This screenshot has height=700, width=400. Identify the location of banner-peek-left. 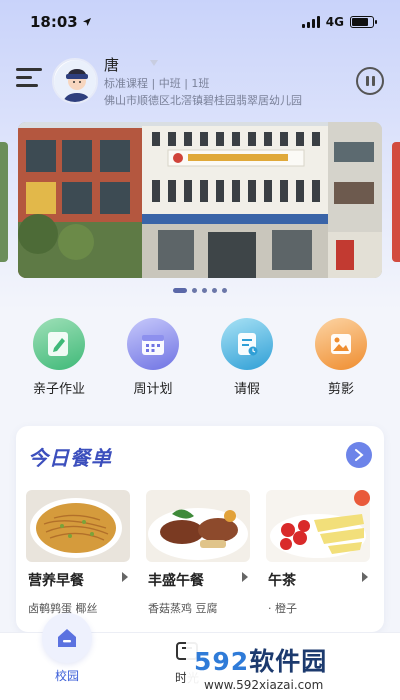
(4, 202).